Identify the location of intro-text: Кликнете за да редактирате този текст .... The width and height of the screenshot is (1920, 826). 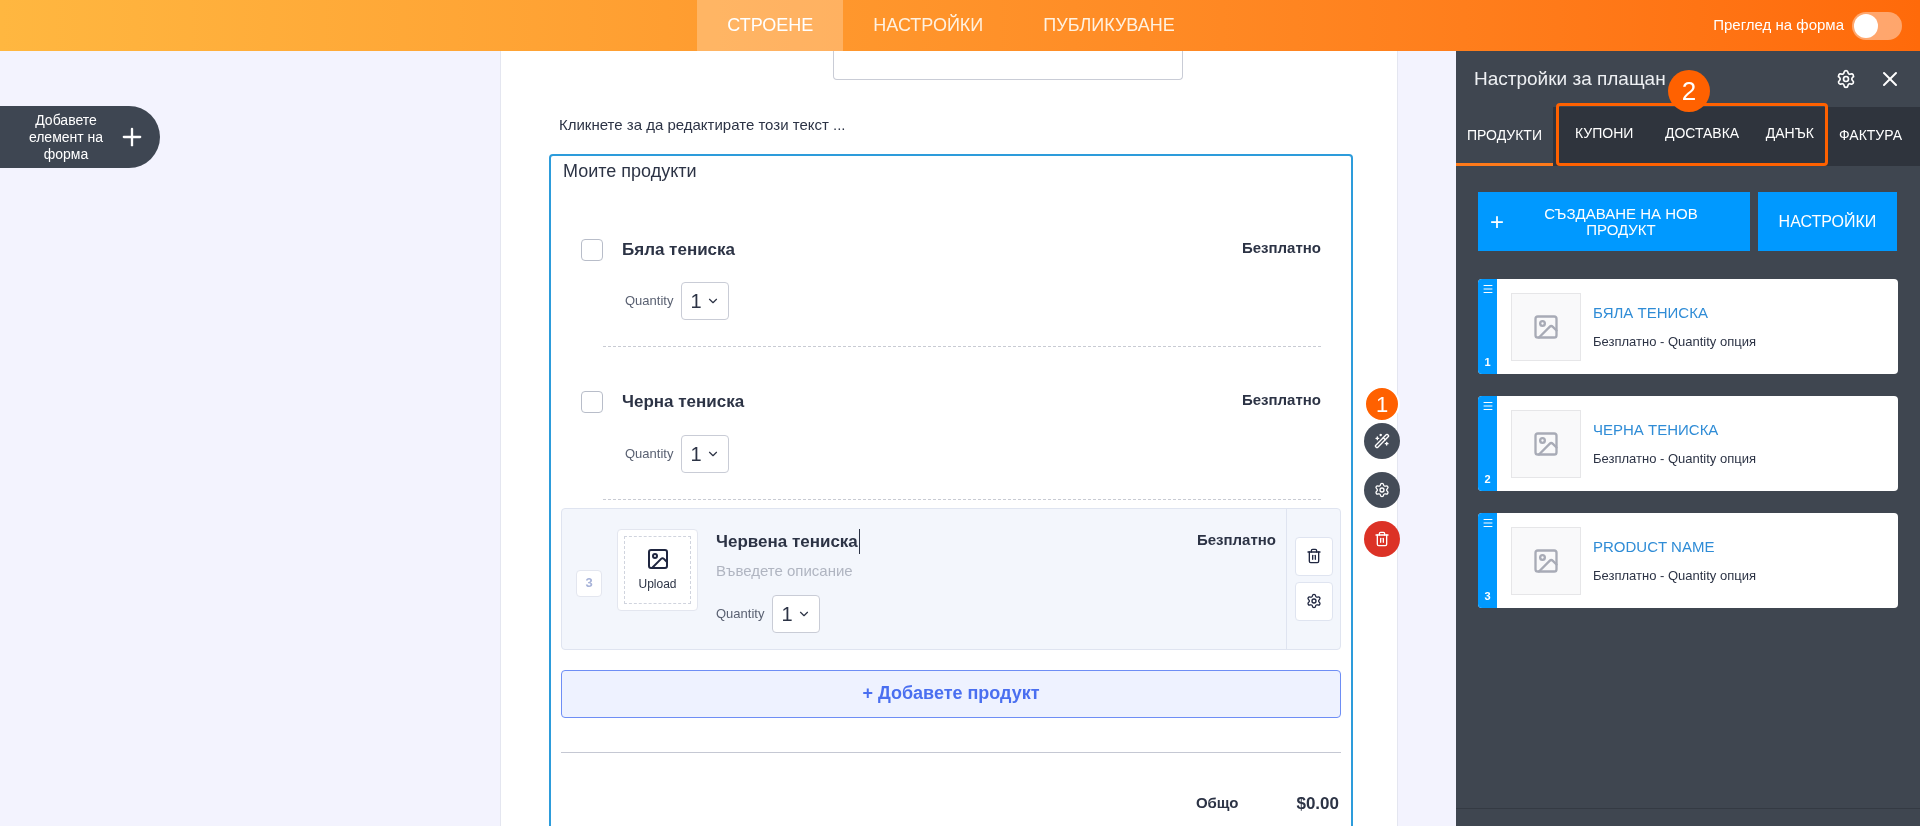
(978, 125).